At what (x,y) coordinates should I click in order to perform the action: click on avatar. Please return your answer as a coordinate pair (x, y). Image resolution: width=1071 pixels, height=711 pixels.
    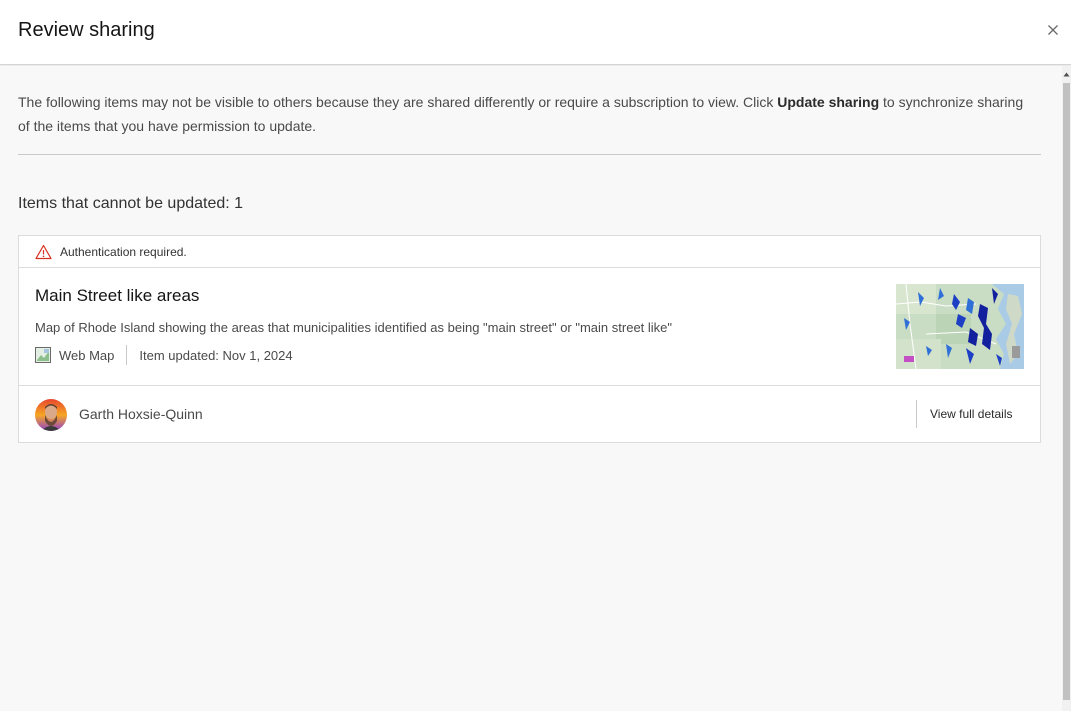
    Looking at the image, I should click on (51, 415).